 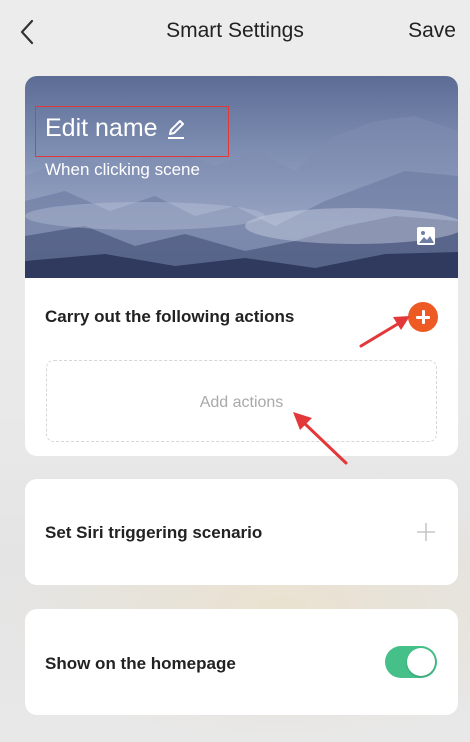 I want to click on siri-scenario-row: Set Siri triggering scenario, so click(x=241, y=532).